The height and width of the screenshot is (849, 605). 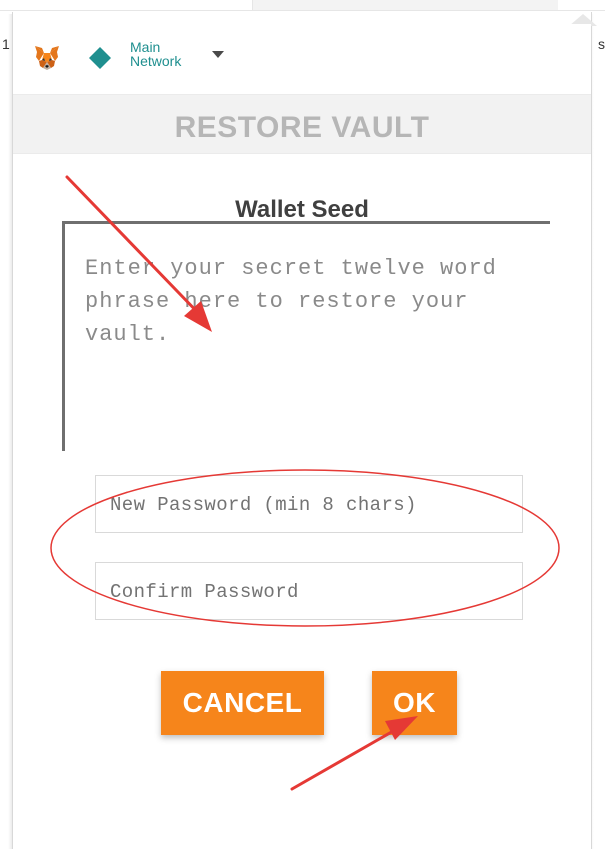 I want to click on wallet-seed-label: Wallet Seed, so click(x=302, y=209).